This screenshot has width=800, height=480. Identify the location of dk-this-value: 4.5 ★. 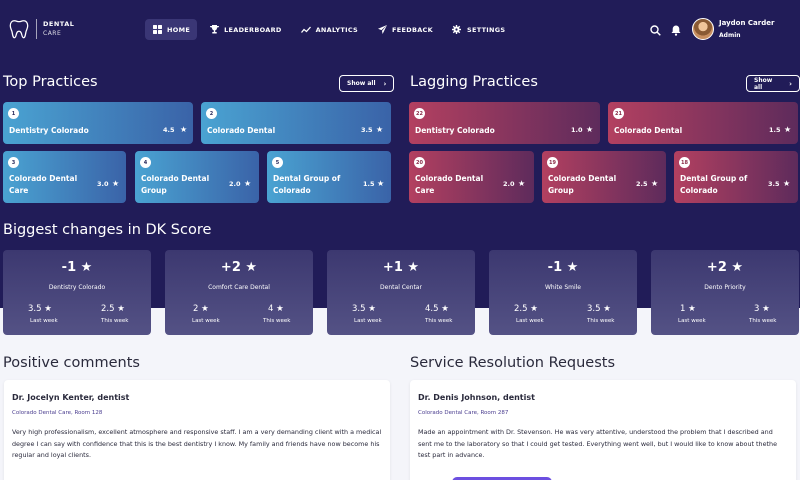
(437, 309).